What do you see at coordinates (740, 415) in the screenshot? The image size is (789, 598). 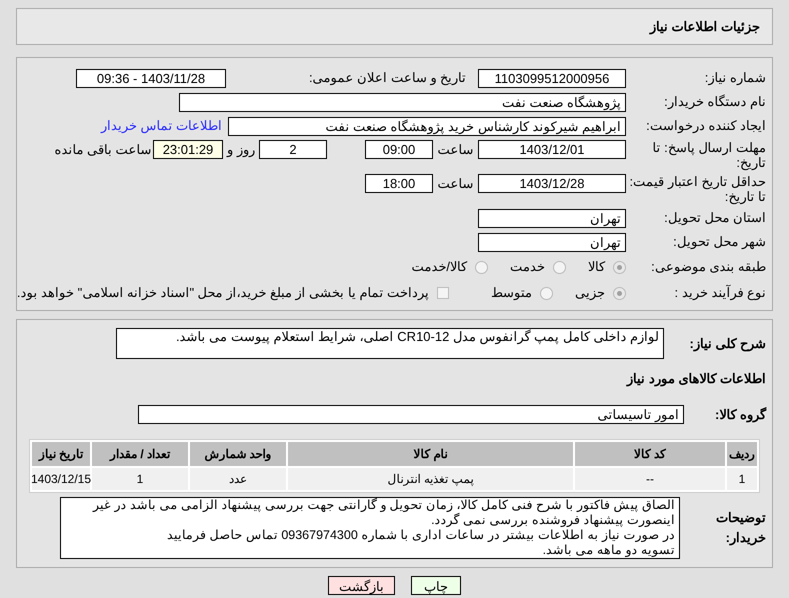 I see `field-label: گروه کالا:` at bounding box center [740, 415].